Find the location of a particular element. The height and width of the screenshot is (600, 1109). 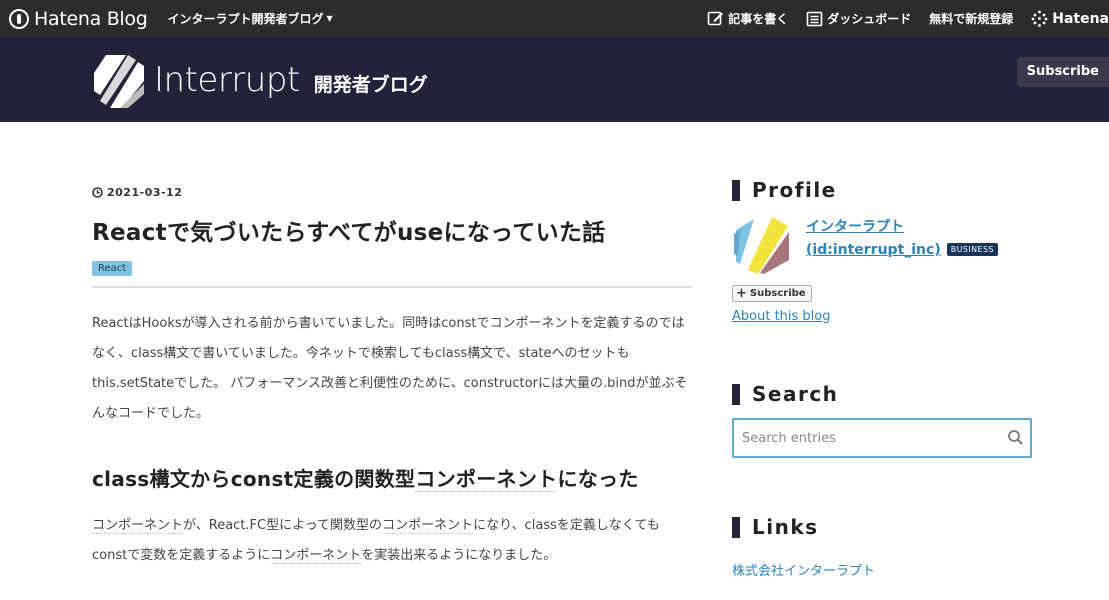

signup-link: 無料で新規登録 is located at coordinates (971, 18).